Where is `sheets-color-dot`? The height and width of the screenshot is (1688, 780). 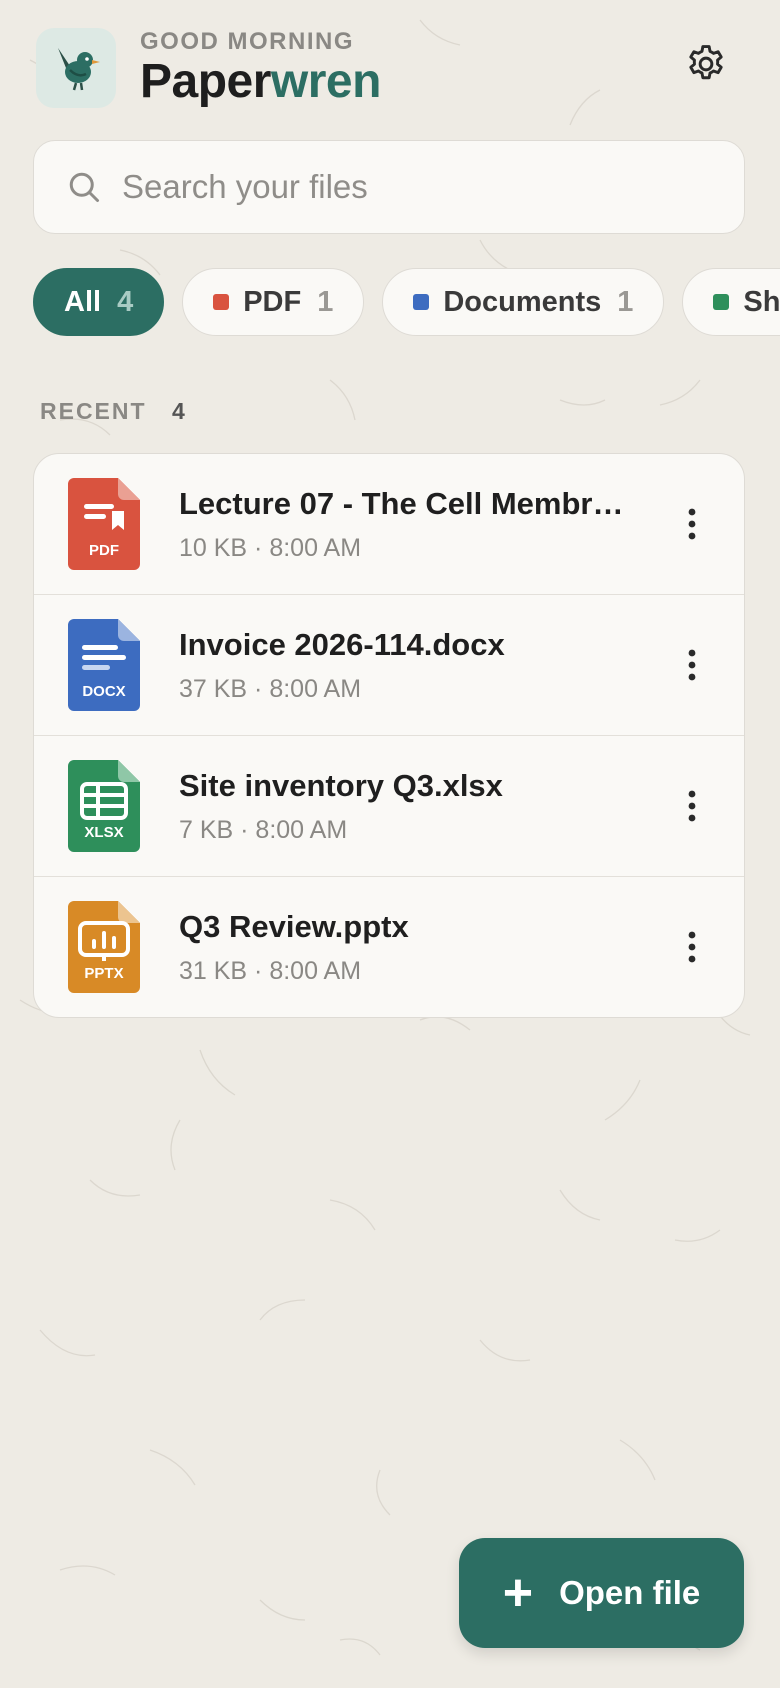
sheets-color-dot is located at coordinates (721, 302).